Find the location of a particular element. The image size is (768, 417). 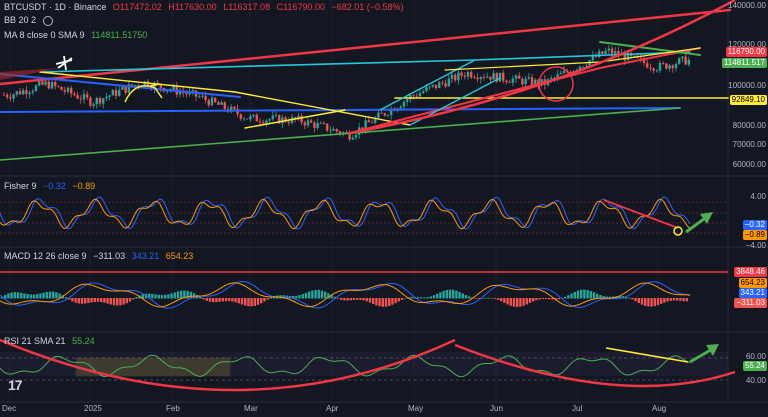

ma-indicator-label: MA 8 close 0 SMA 9 114811.51750 is located at coordinates (77, 35).